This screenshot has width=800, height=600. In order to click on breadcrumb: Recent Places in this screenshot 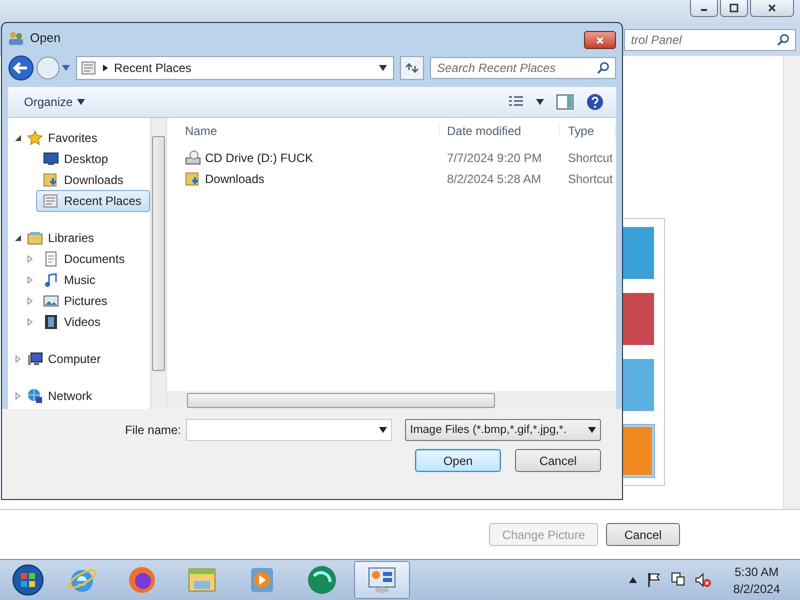, I will do `click(153, 68)`.